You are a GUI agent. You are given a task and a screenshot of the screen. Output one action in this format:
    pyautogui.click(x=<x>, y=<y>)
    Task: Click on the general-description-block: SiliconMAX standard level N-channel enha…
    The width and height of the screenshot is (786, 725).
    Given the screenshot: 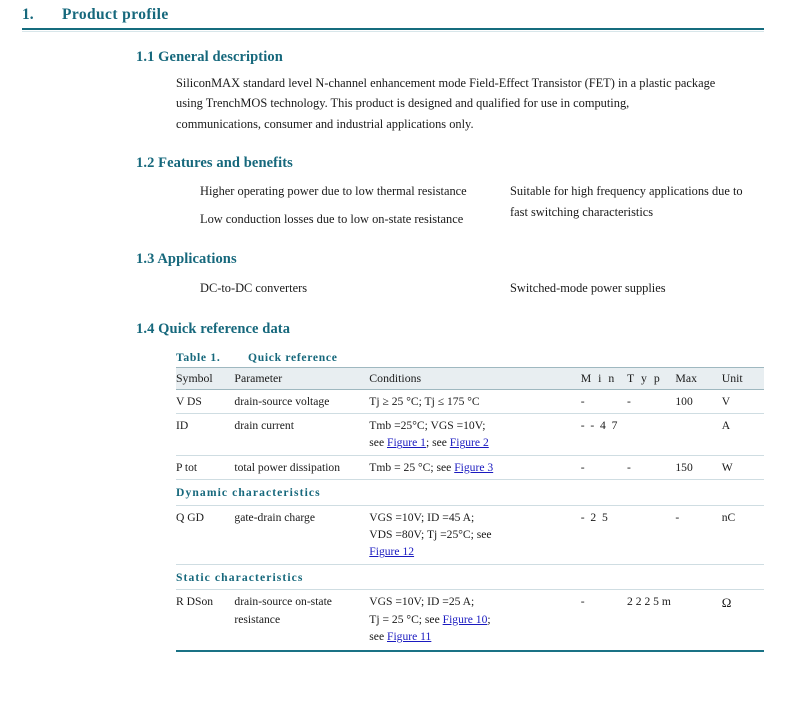 What is the action you would take?
    pyautogui.click(x=426, y=103)
    